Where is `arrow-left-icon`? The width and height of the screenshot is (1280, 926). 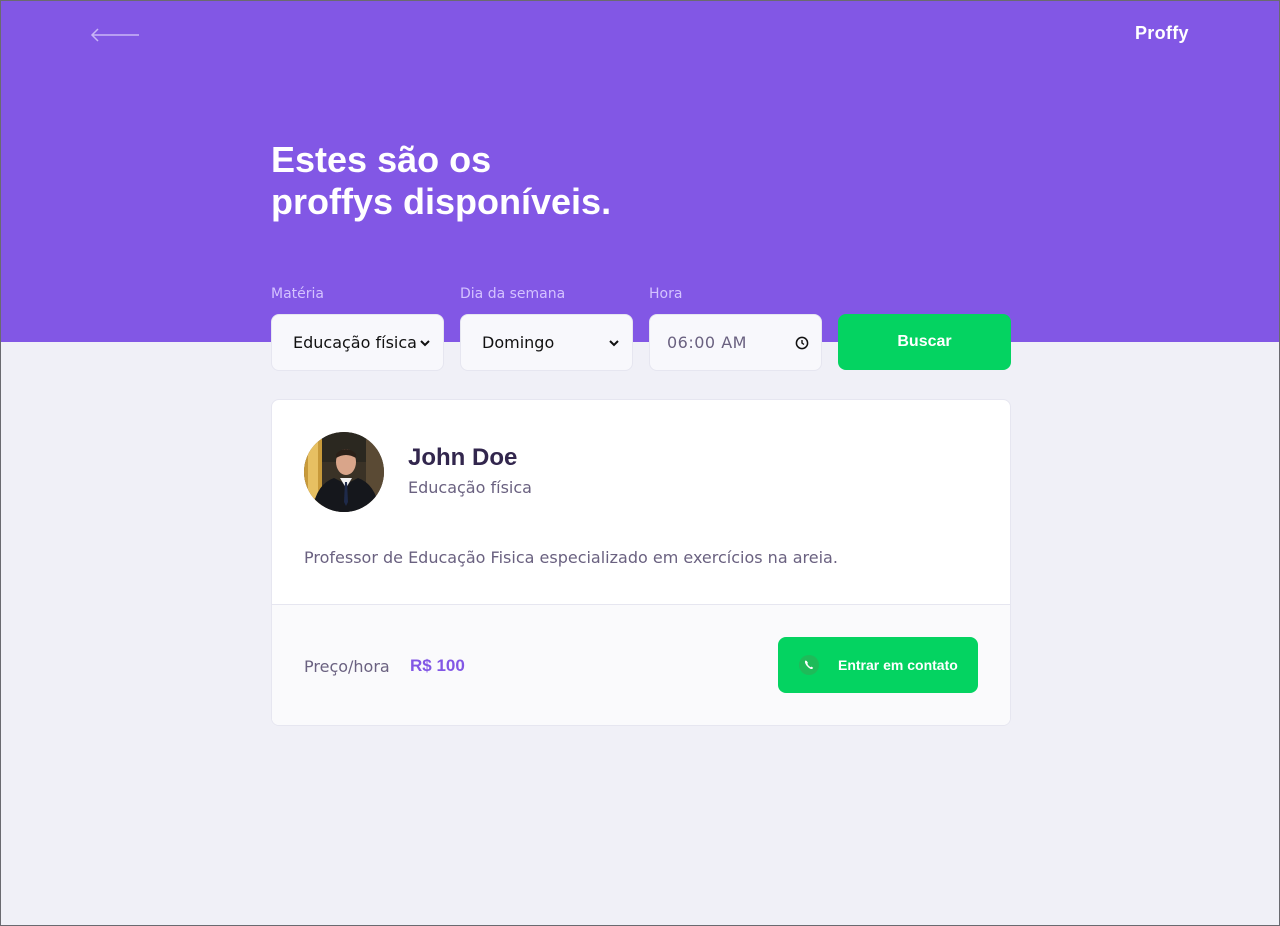 arrow-left-icon is located at coordinates (114, 35).